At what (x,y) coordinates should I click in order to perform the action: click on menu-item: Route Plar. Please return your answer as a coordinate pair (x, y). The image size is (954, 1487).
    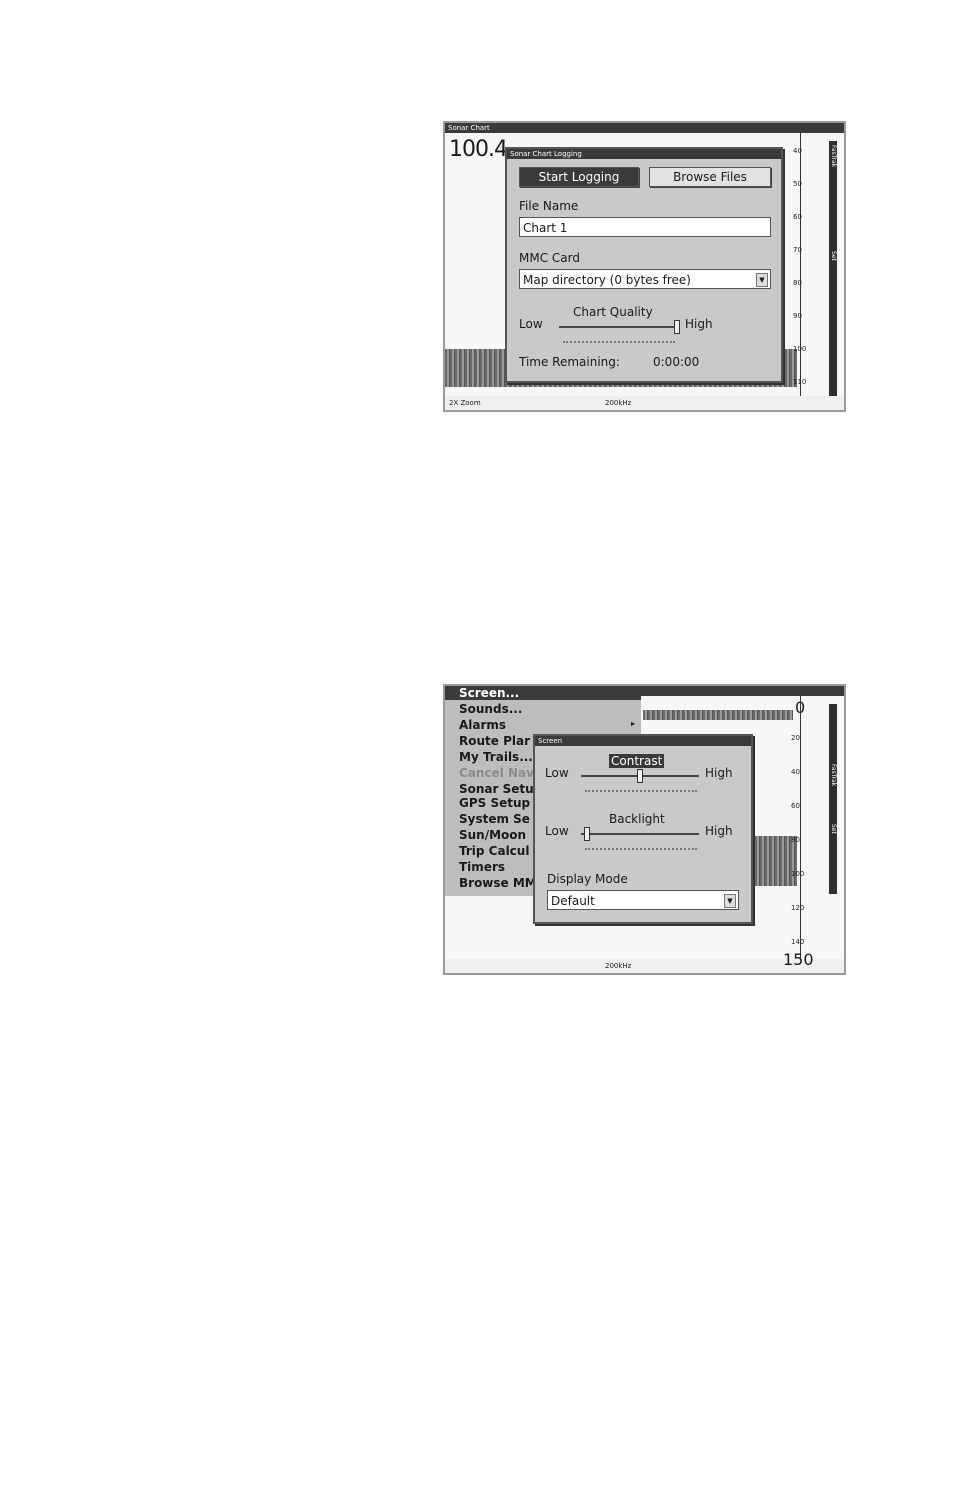
    Looking at the image, I should click on (494, 741).